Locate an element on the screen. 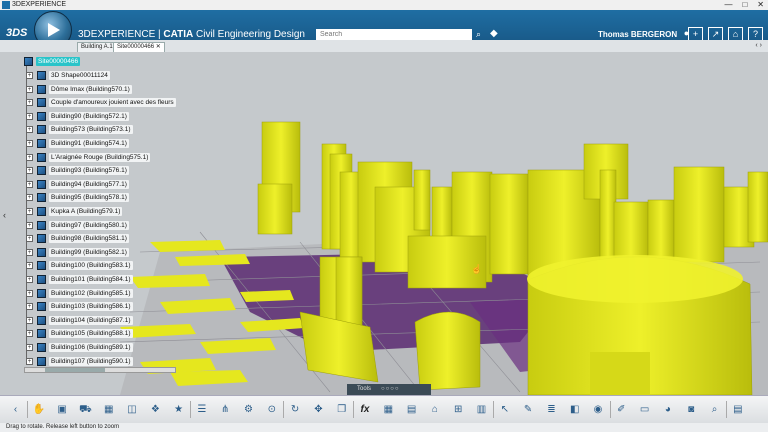 This screenshot has height=432, width=768. tree-item: + Building104 (Building587.1) is located at coordinates (79, 320).